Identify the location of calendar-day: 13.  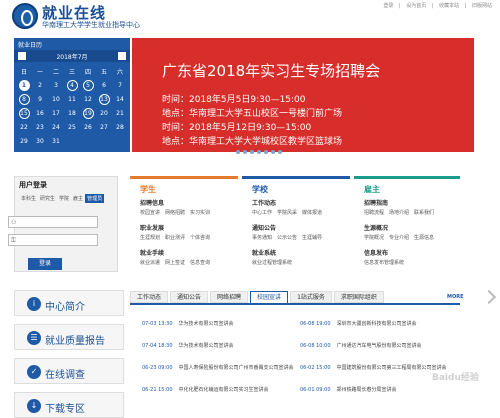
(104, 99).